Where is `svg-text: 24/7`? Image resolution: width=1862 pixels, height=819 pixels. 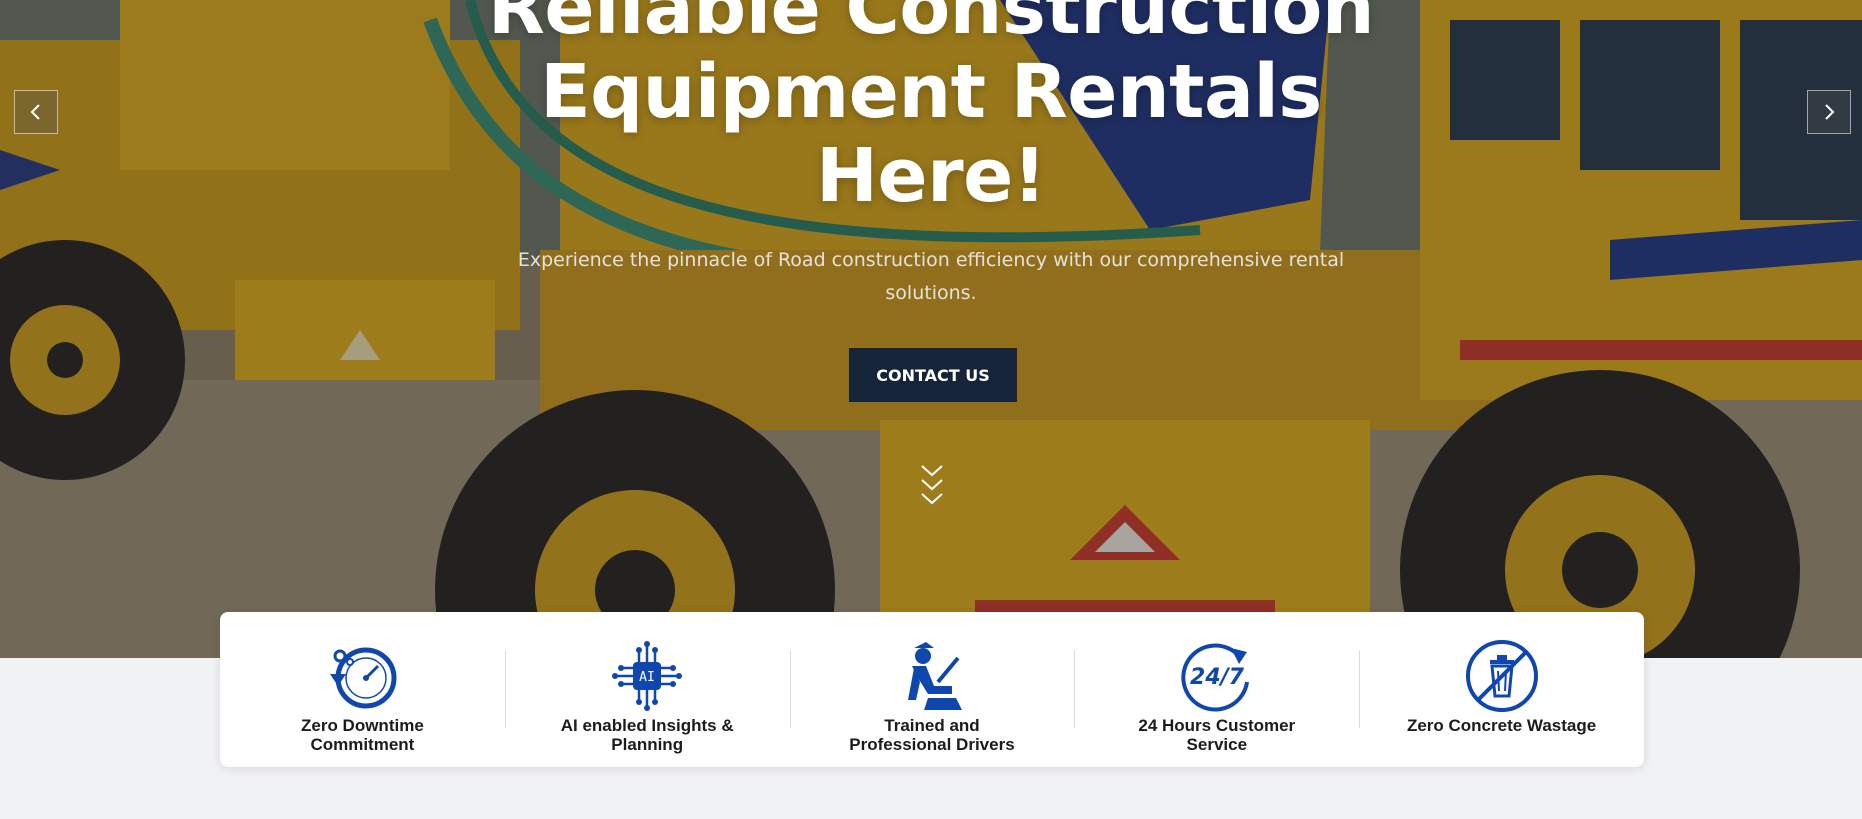 svg-text: 24/7 is located at coordinates (1217, 677).